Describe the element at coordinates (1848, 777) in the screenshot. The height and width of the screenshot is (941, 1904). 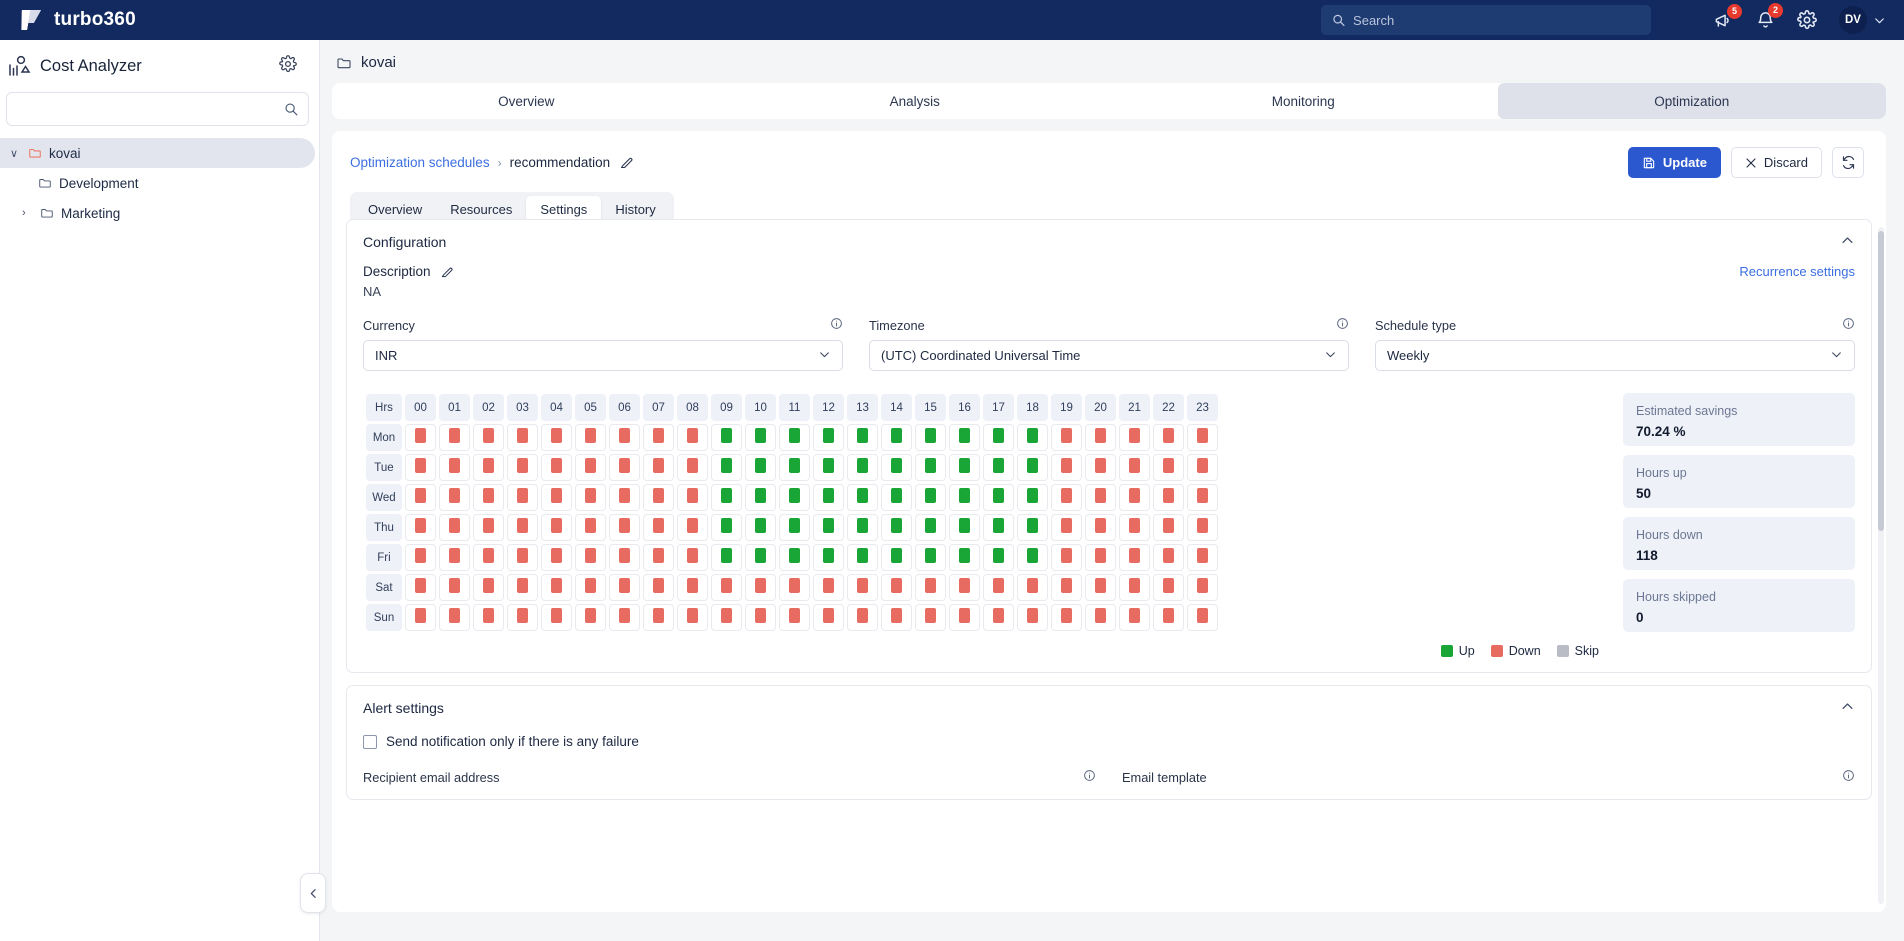
I see `email-template-info-icon` at that location.